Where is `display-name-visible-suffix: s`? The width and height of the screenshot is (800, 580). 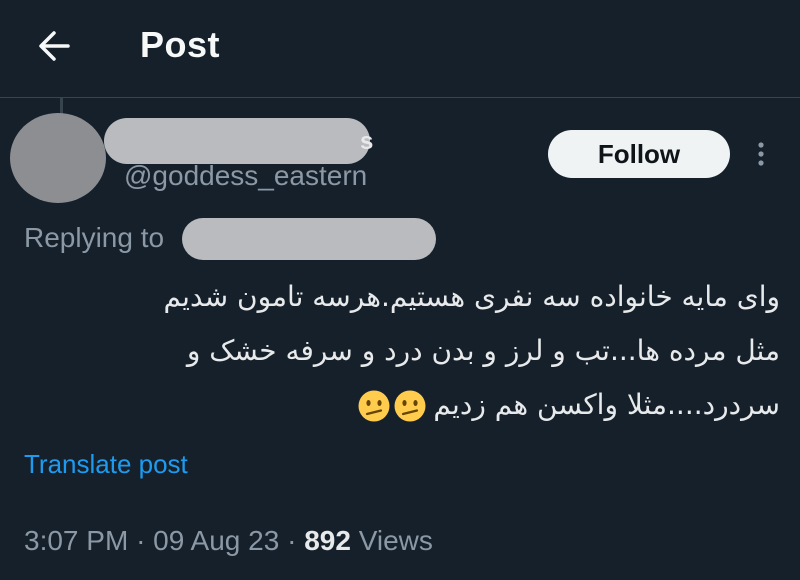 display-name-visible-suffix: s is located at coordinates (367, 141).